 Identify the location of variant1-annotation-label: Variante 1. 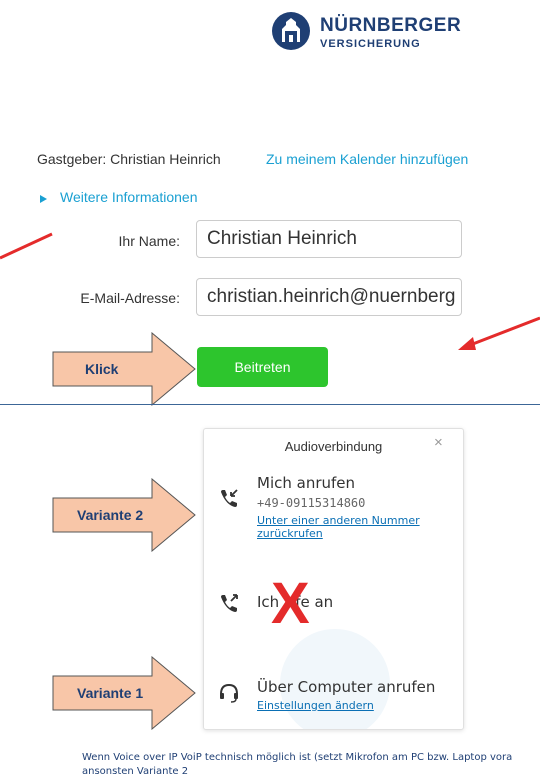
(110, 693).